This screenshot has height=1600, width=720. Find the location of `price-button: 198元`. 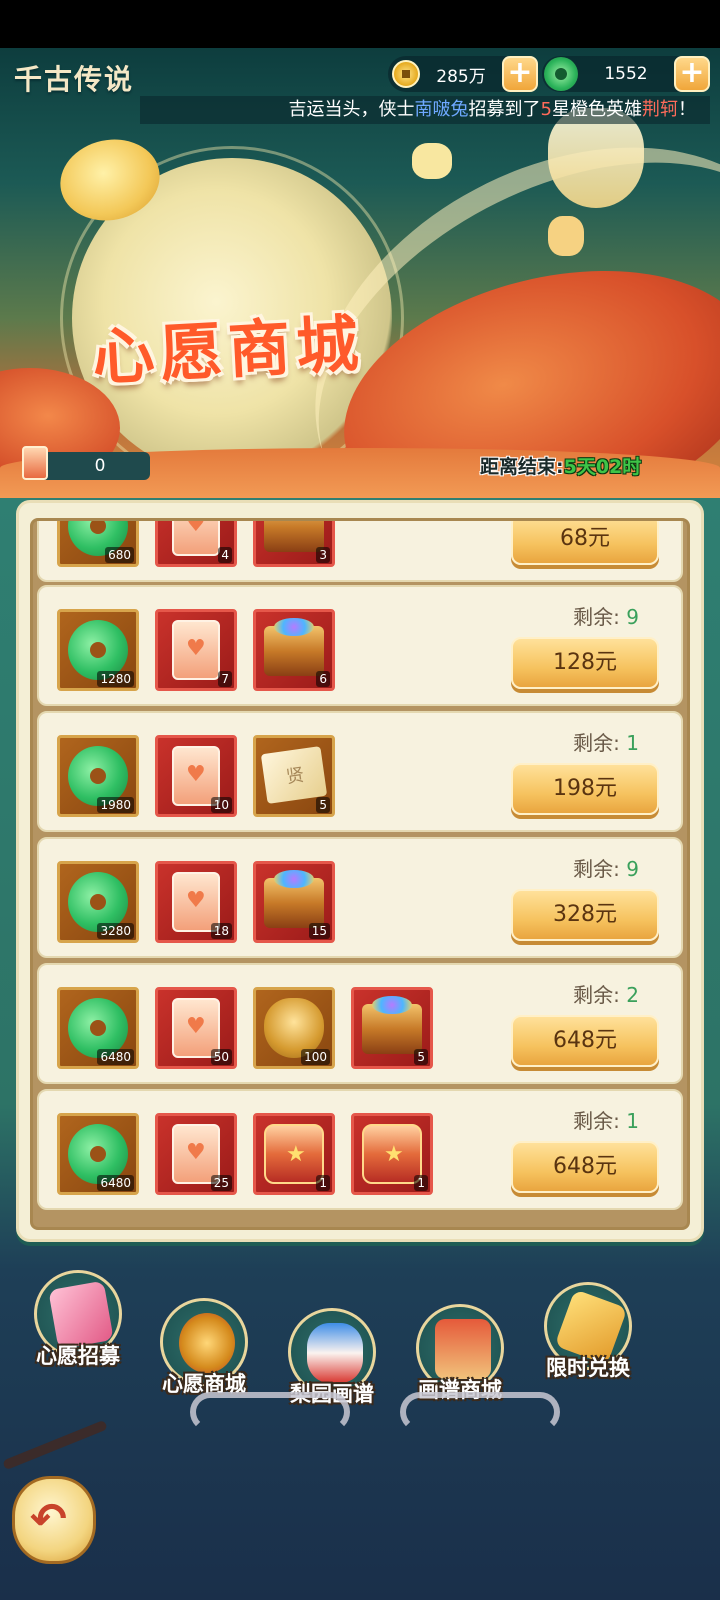

price-button: 198元 is located at coordinates (585, 789).